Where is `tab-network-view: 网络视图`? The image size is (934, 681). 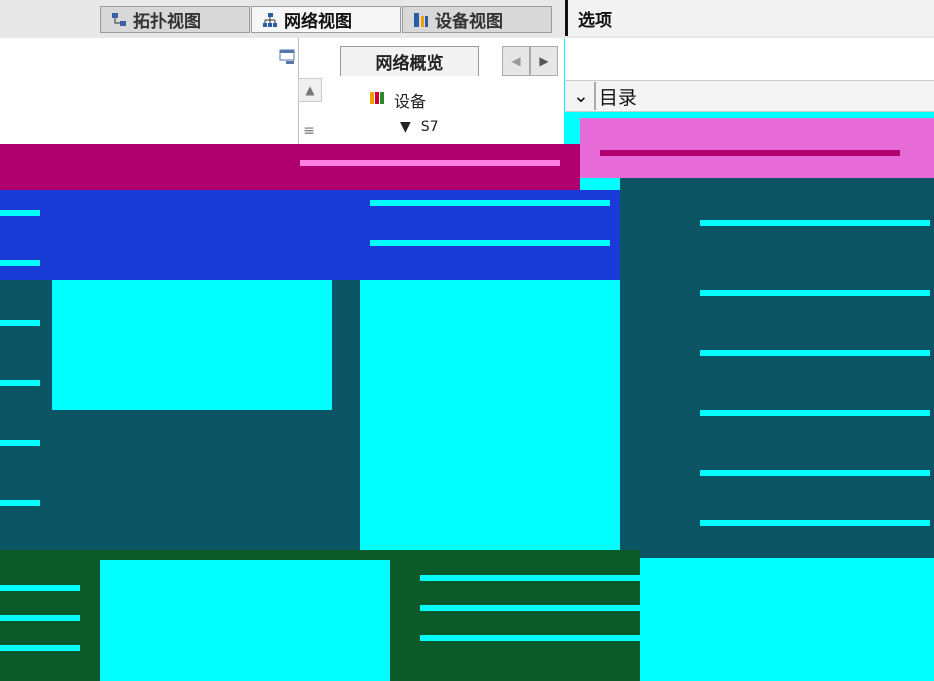
tab-network-view: 网络视图 is located at coordinates (326, 19).